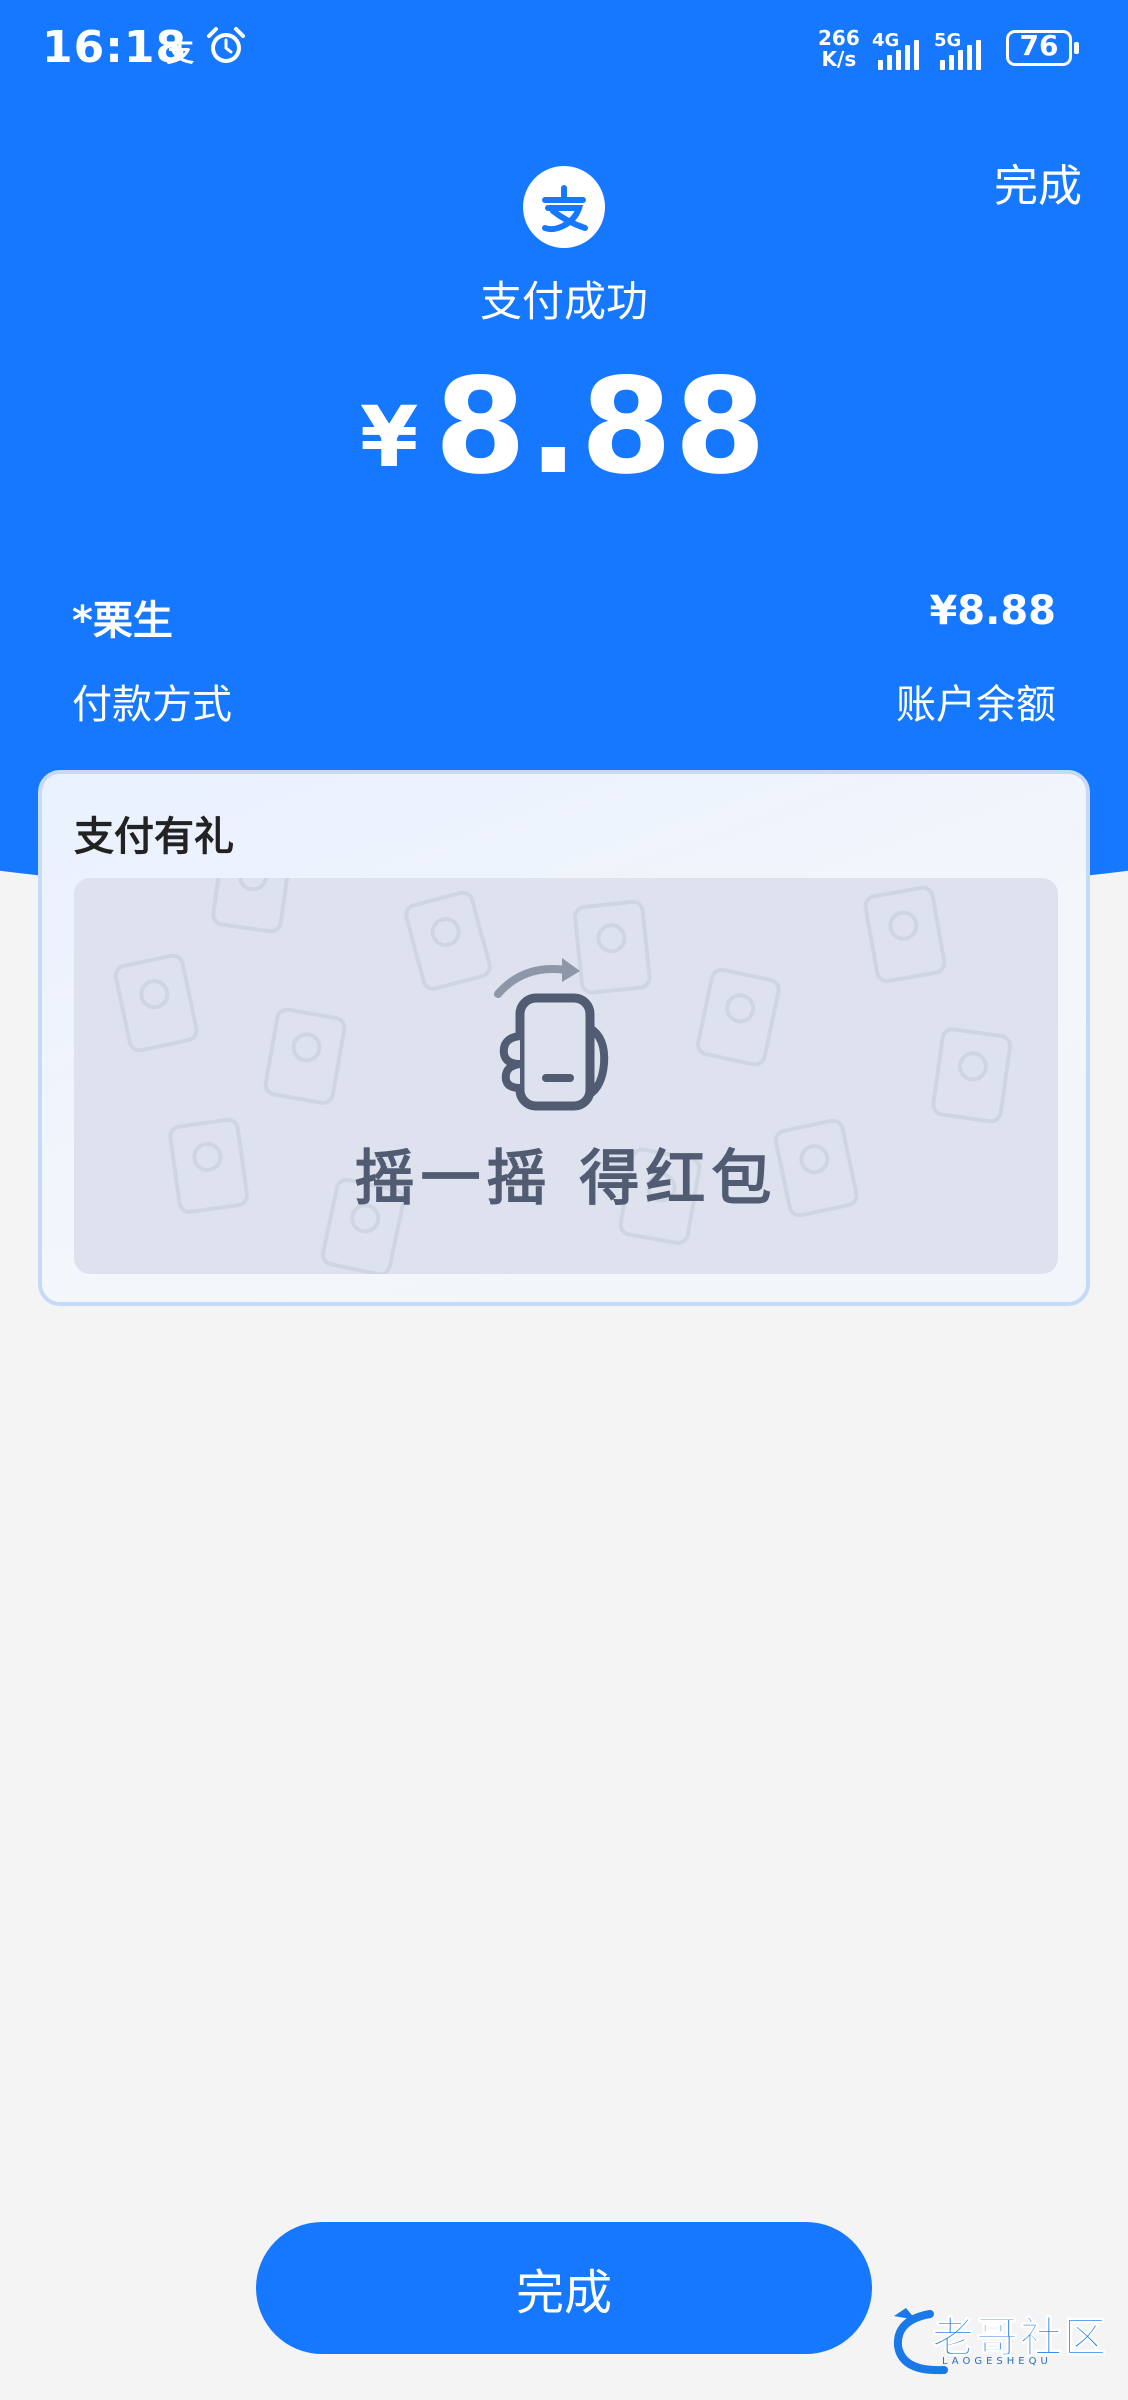  I want to click on payee-name: *栗生, so click(122, 621).